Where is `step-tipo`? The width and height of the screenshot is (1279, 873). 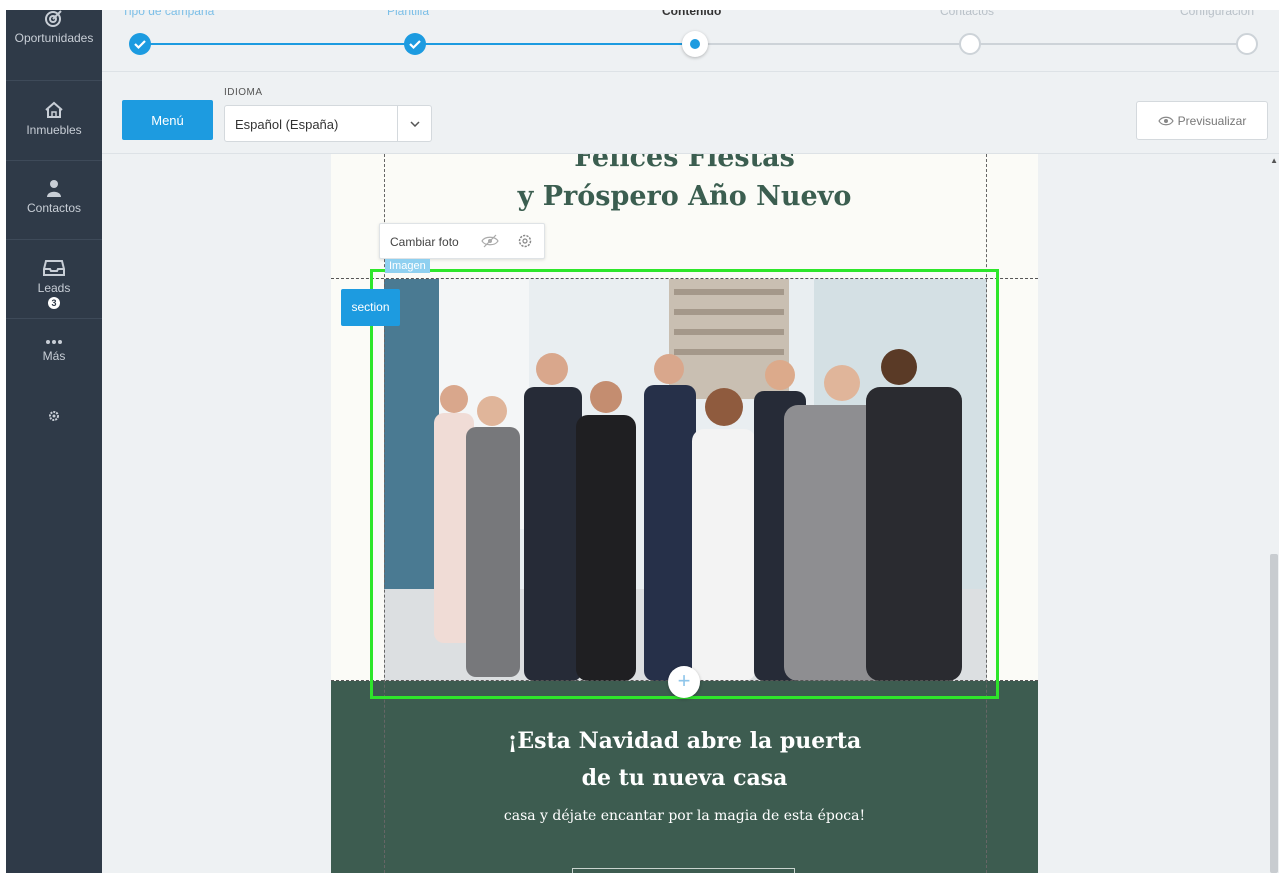
step-tipo is located at coordinates (140, 44).